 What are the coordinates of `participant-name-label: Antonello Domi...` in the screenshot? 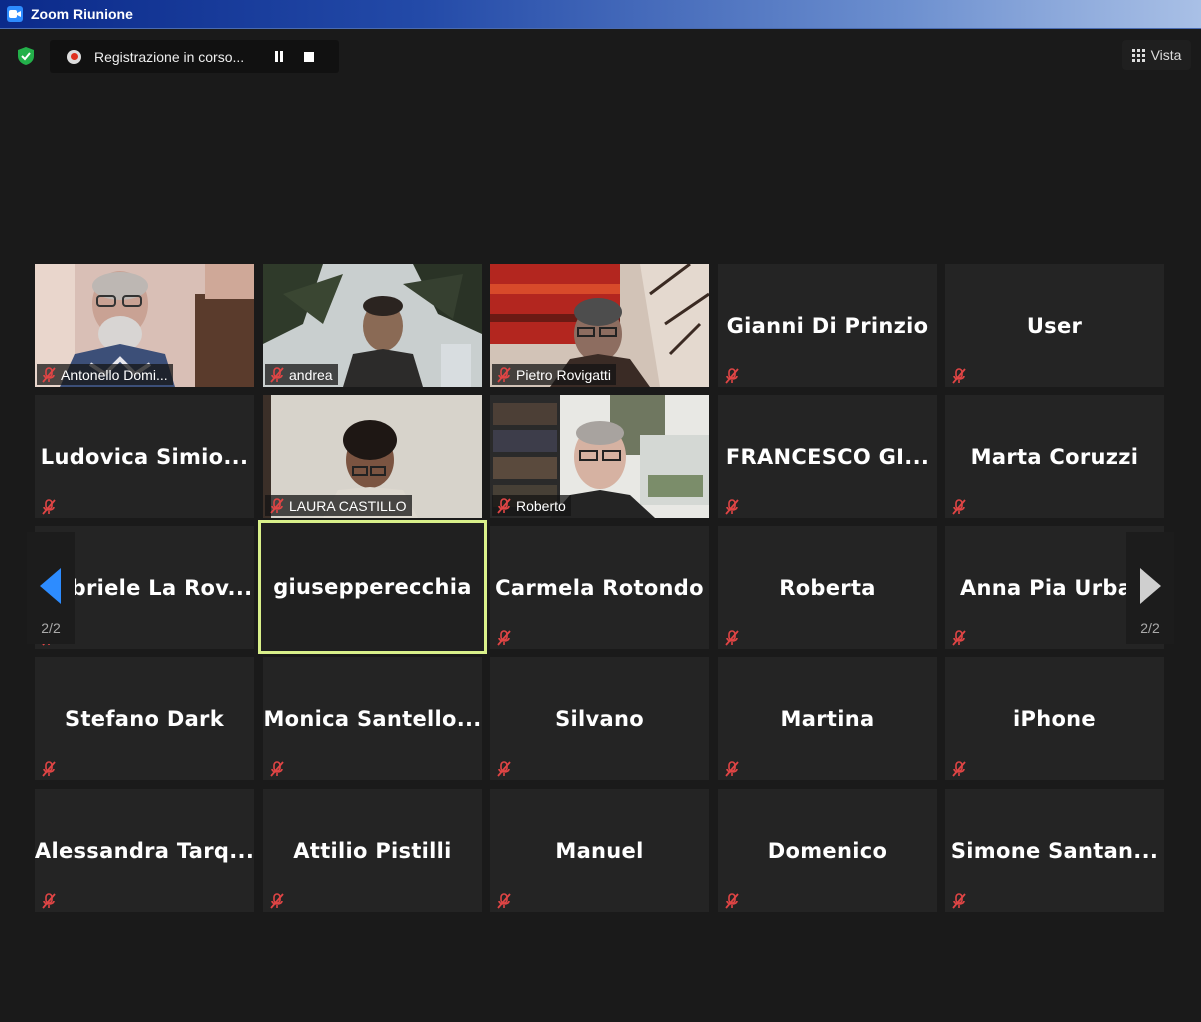 It's located at (105, 374).